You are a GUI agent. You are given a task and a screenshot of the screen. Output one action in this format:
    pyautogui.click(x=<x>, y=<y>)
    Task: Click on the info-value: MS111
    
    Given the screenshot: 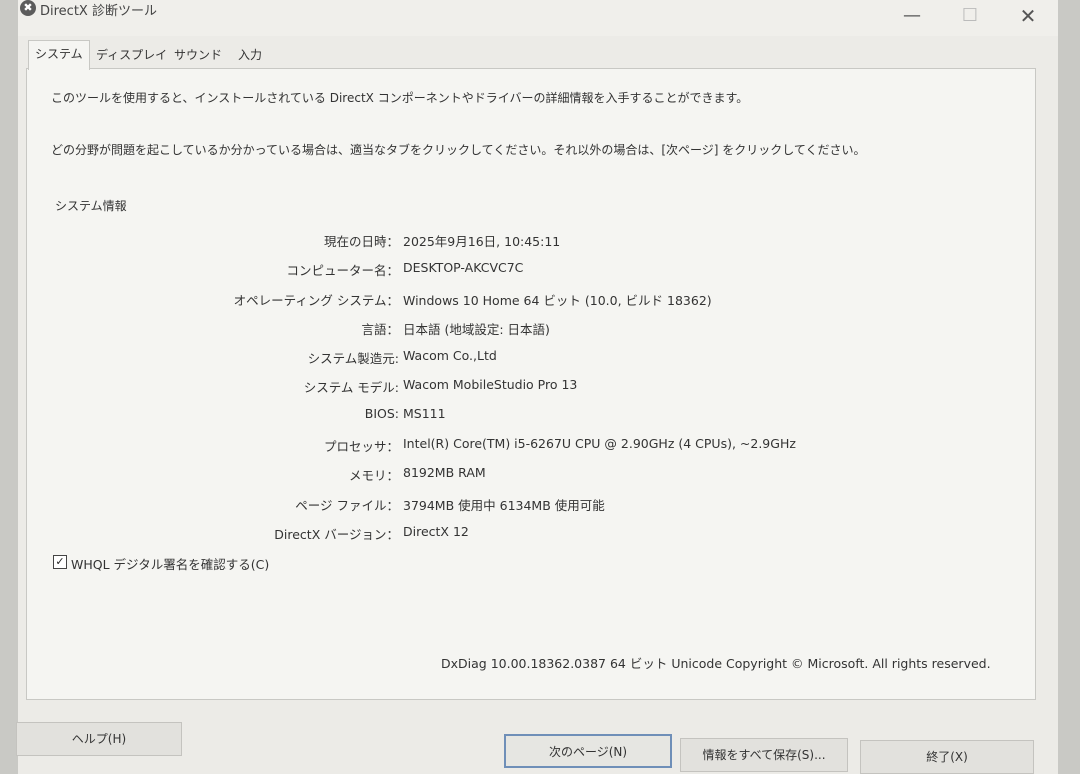 What is the action you would take?
    pyautogui.click(x=424, y=413)
    